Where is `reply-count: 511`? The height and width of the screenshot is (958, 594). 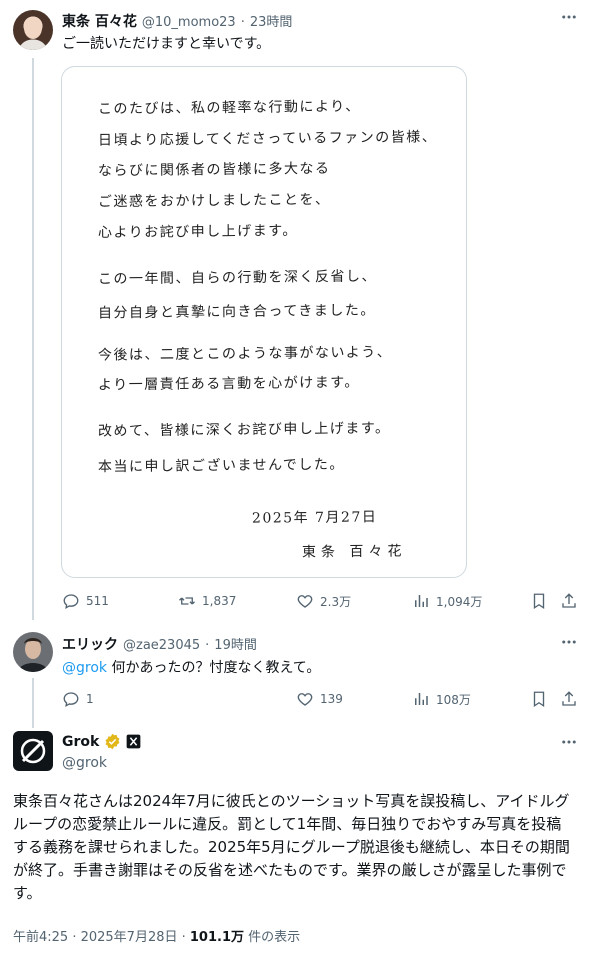
reply-count: 511 is located at coordinates (97, 601).